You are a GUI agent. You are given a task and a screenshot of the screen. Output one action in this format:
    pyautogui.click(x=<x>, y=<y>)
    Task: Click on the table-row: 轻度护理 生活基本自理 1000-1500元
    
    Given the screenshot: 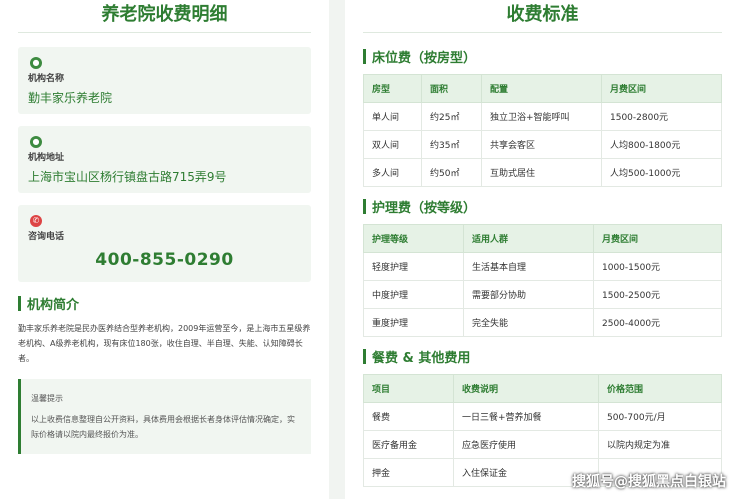 What is the action you would take?
    pyautogui.click(x=542, y=266)
    